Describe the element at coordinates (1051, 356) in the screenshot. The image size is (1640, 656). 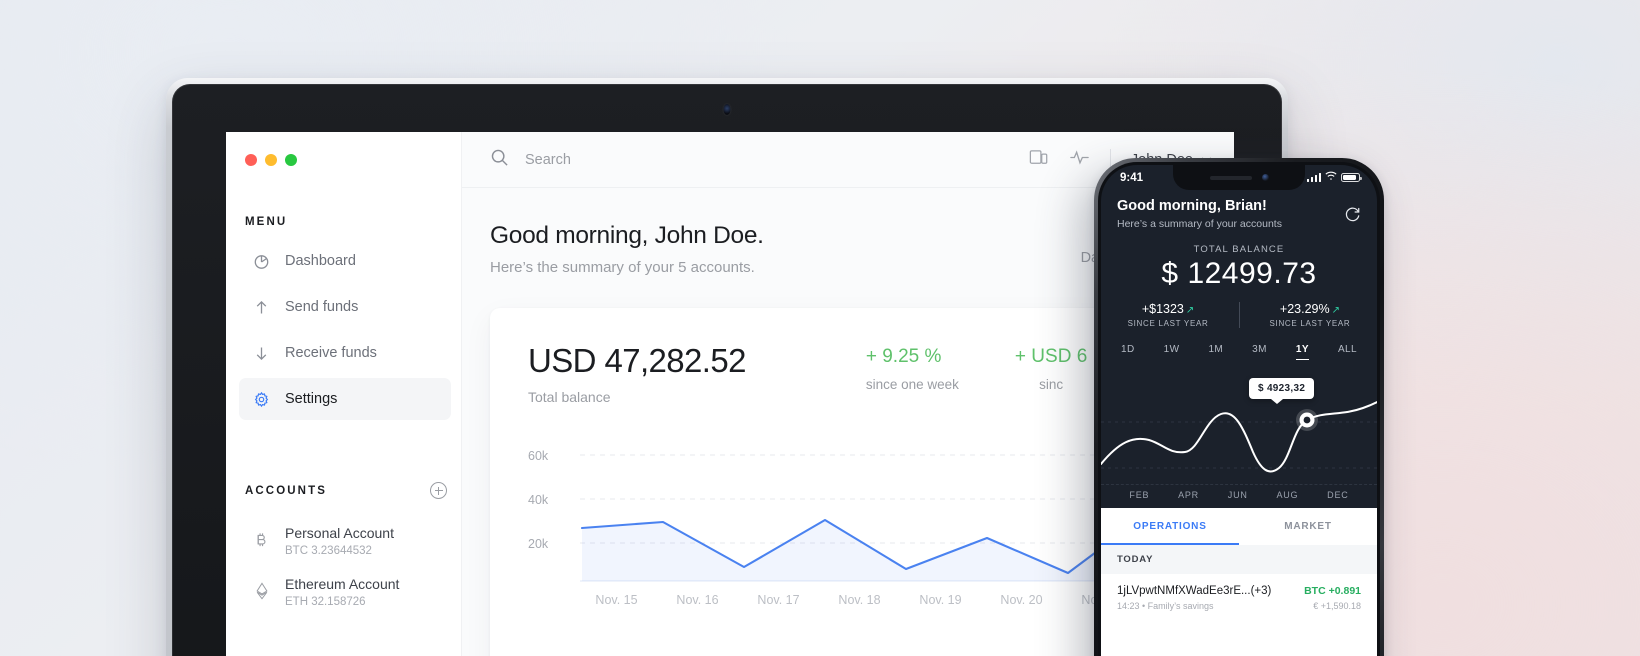
I see `stat-value: + USD 6` at that location.